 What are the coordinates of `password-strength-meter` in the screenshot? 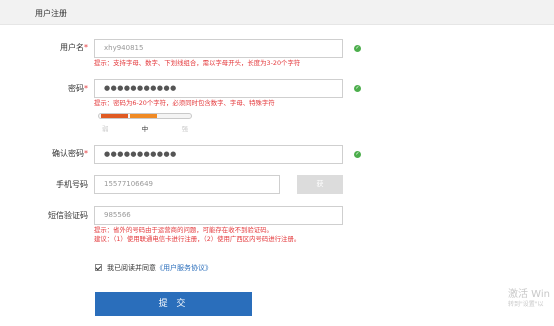 It's located at (145, 116).